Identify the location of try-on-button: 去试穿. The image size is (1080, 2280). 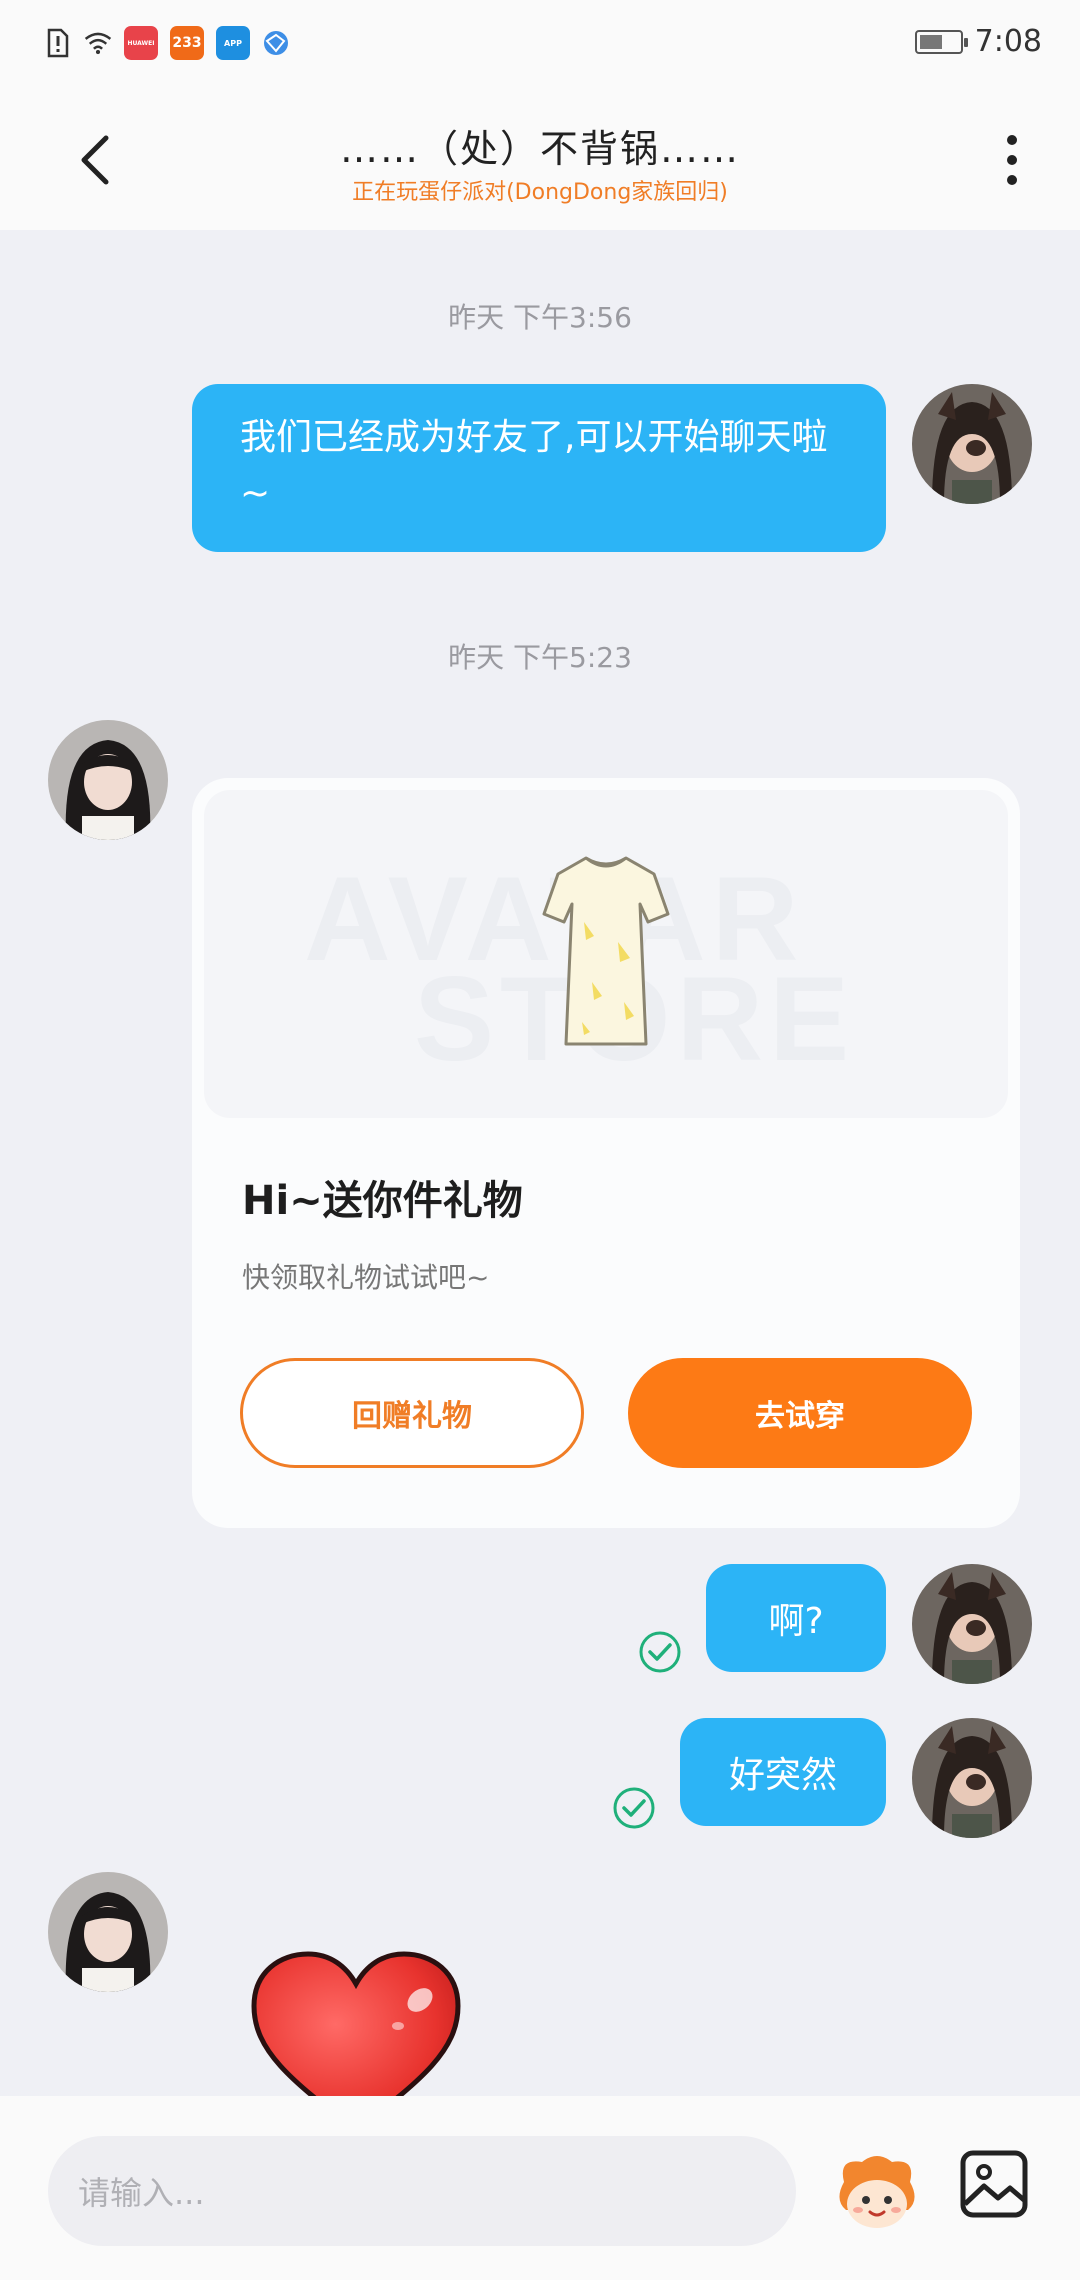
(800, 1413).